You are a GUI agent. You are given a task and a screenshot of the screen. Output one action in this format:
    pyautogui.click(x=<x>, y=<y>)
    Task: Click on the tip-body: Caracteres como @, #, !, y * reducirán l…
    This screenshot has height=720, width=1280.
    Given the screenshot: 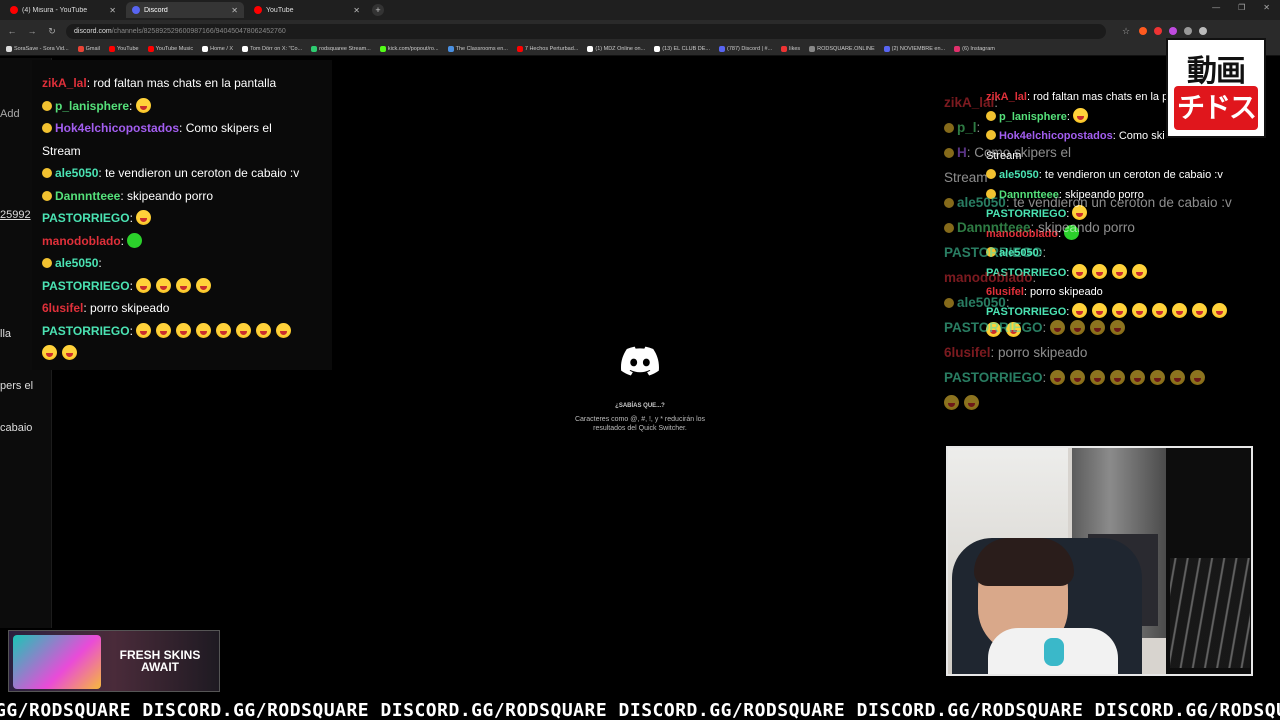 What is the action you would take?
    pyautogui.click(x=640, y=424)
    